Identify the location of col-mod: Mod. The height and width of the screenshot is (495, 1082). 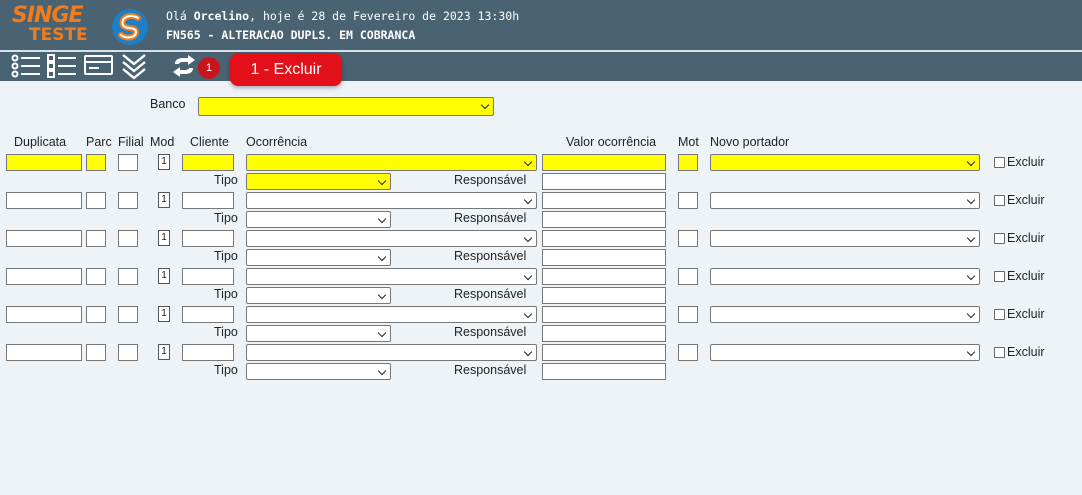
(162, 142).